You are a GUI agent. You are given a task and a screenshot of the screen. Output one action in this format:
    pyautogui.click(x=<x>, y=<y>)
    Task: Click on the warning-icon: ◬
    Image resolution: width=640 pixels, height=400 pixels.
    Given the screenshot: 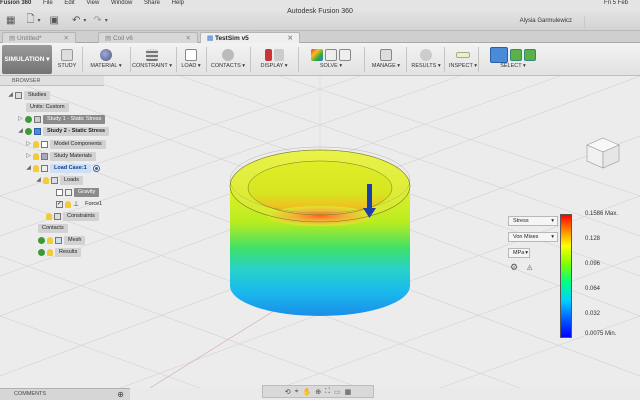 What is the action you would take?
    pyautogui.click(x=529, y=267)
    